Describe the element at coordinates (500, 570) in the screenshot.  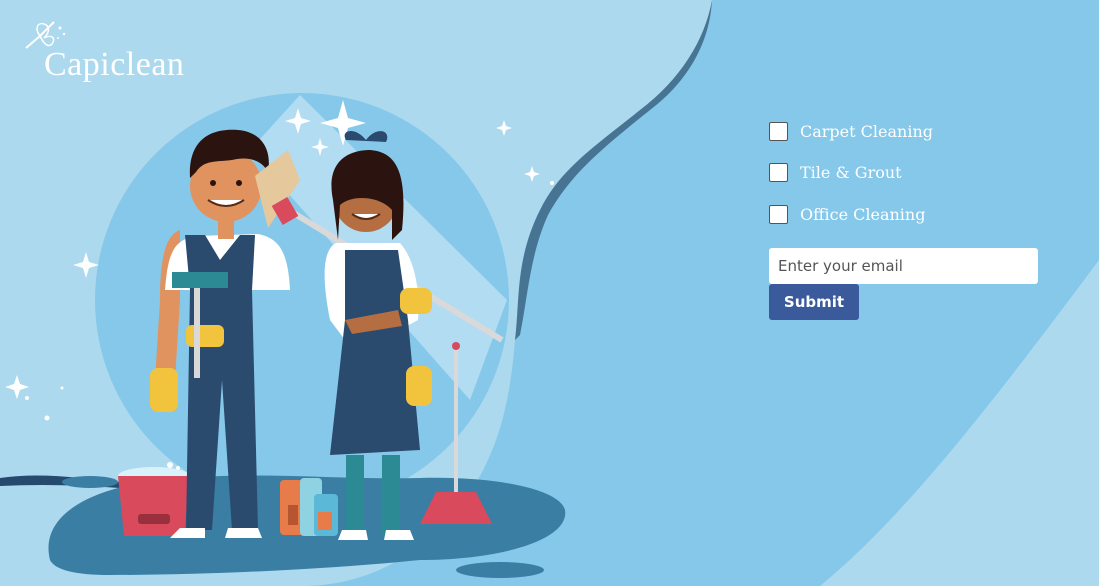
I see `floor-puddle` at that location.